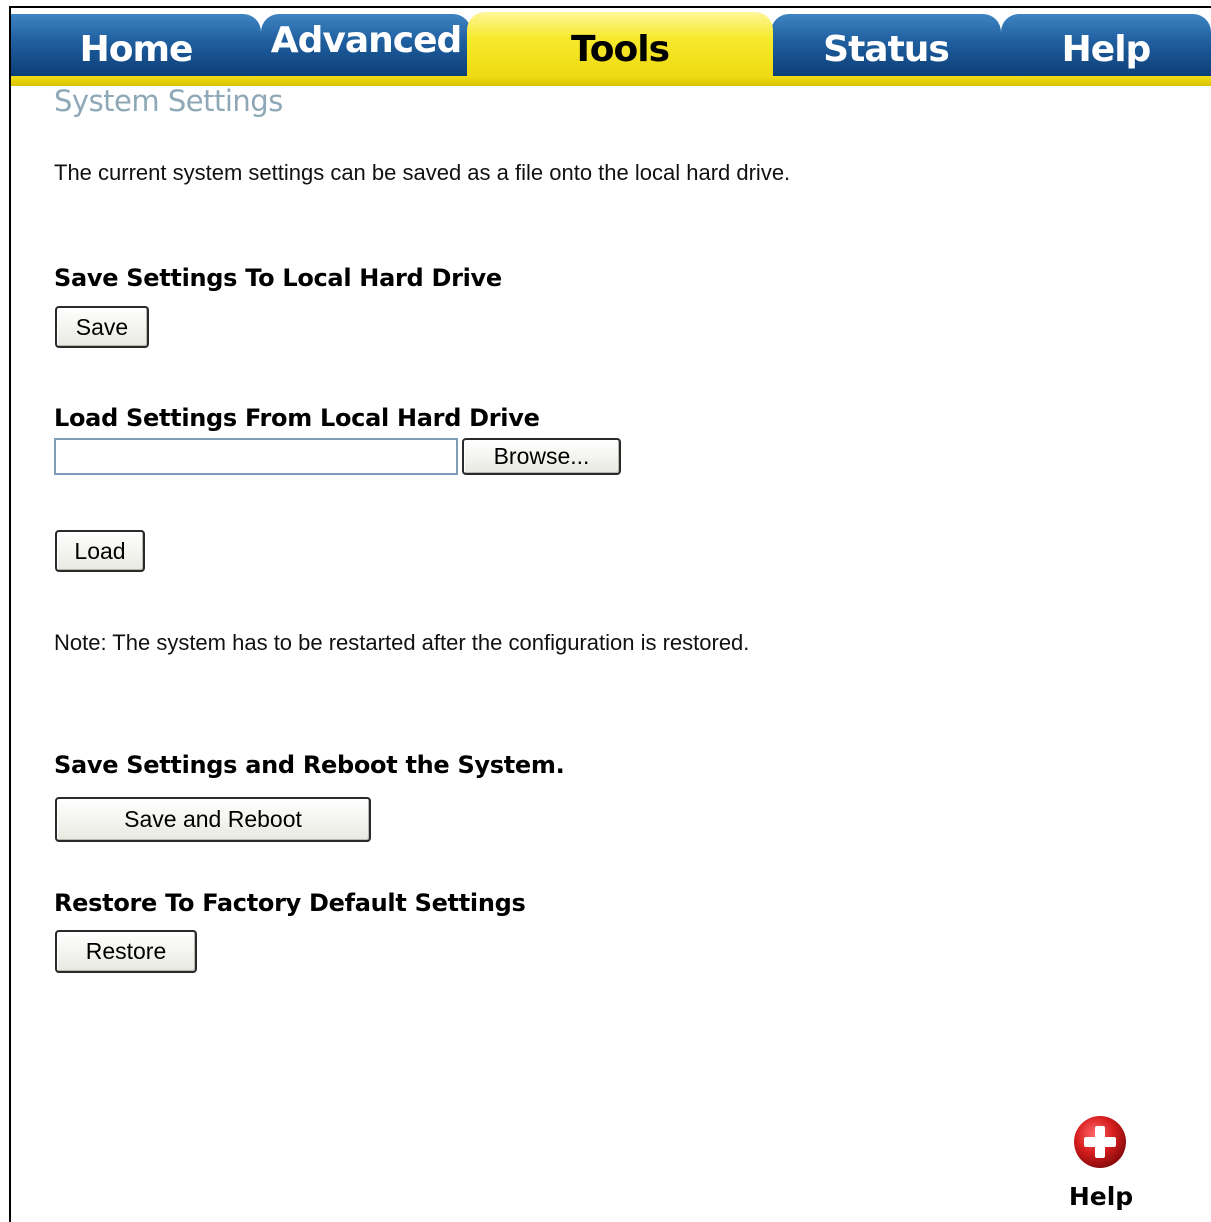  I want to click on top-navigation: Home Advanced Status Help Tools, so click(611, 47).